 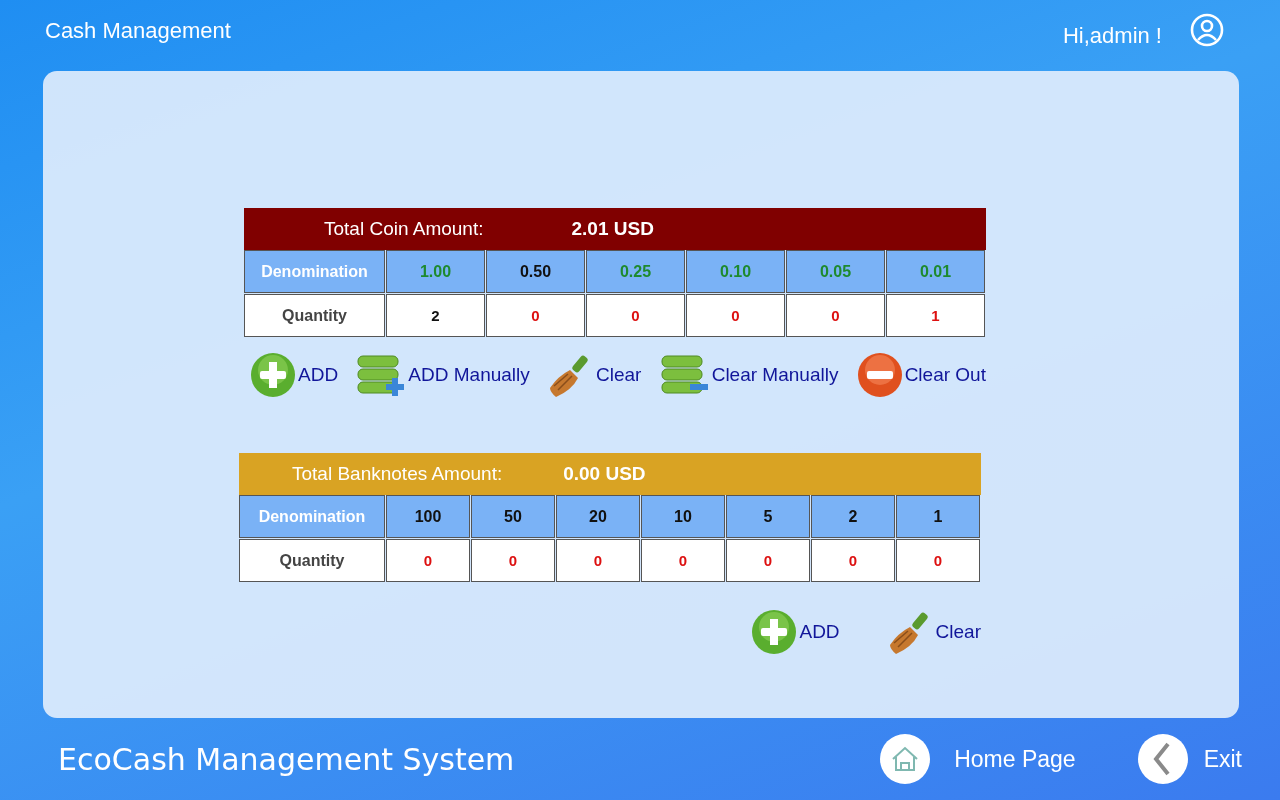 What do you see at coordinates (435, 271) in the screenshot?
I see `denomination-value: 1.00` at bounding box center [435, 271].